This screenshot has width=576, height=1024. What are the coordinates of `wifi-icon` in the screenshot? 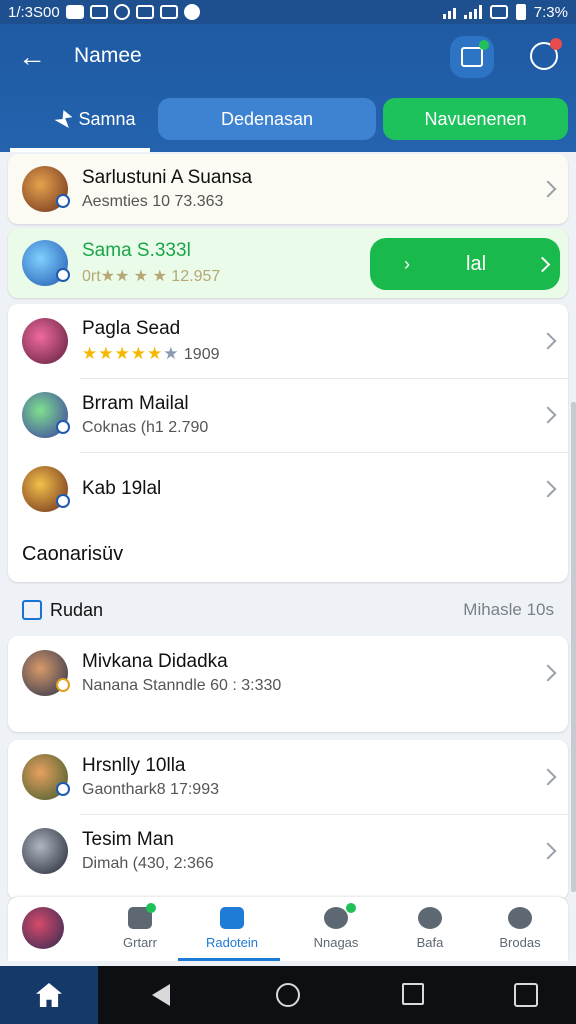 It's located at (449, 12).